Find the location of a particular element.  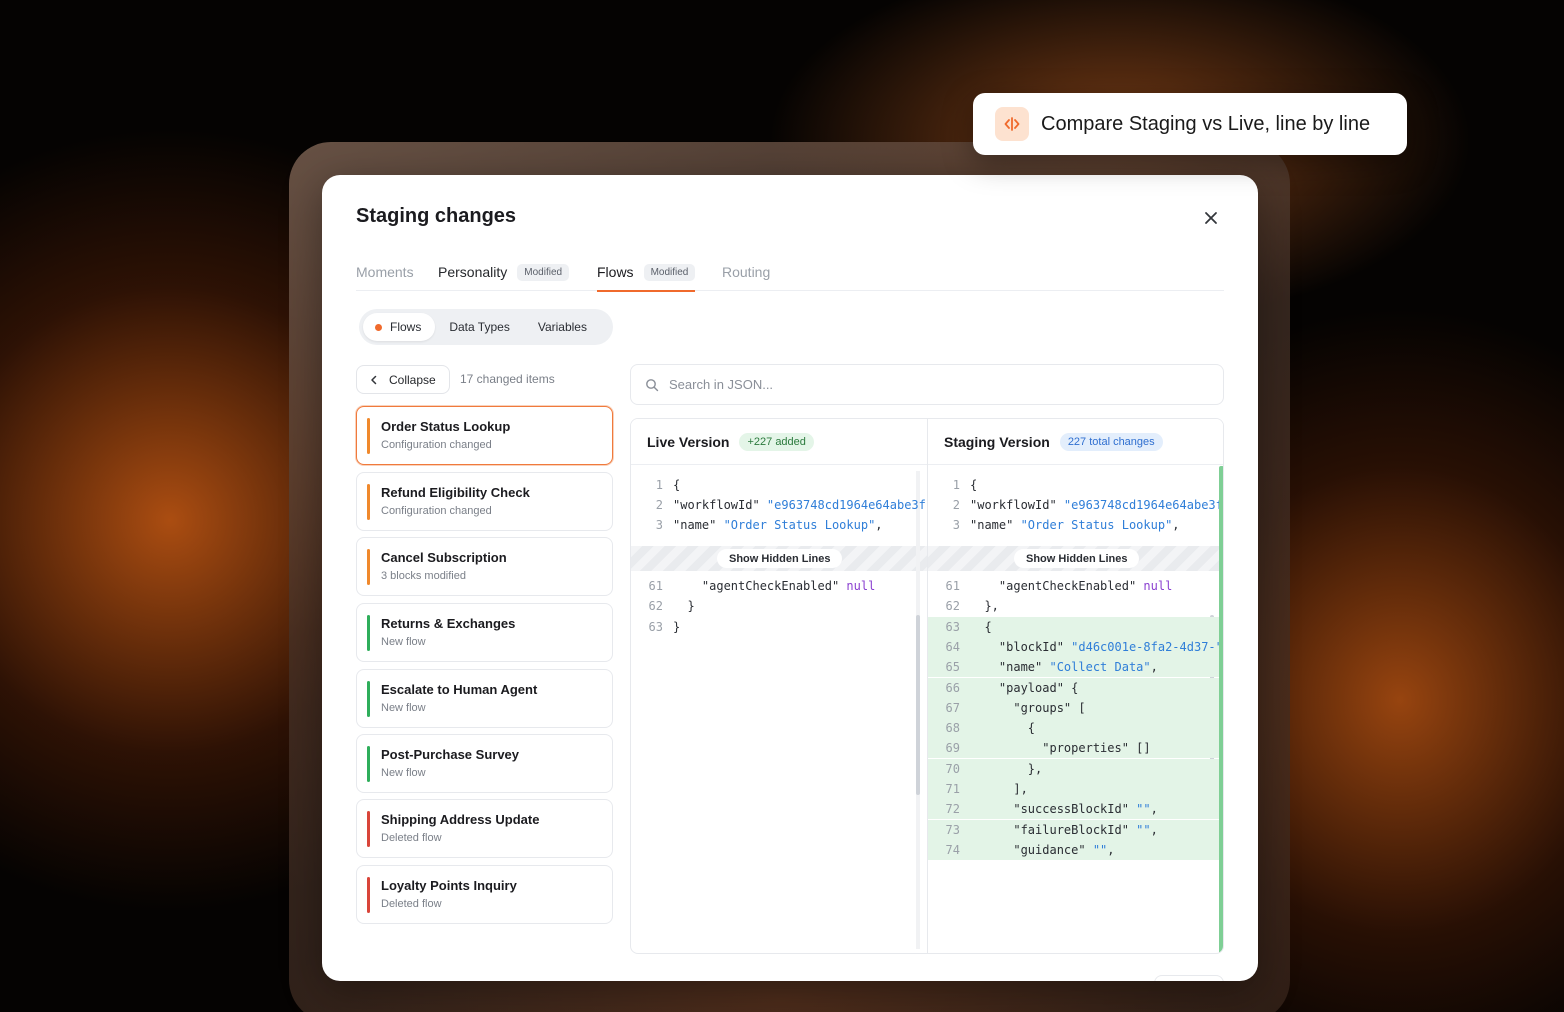

line-number: 64 is located at coordinates (952, 646).